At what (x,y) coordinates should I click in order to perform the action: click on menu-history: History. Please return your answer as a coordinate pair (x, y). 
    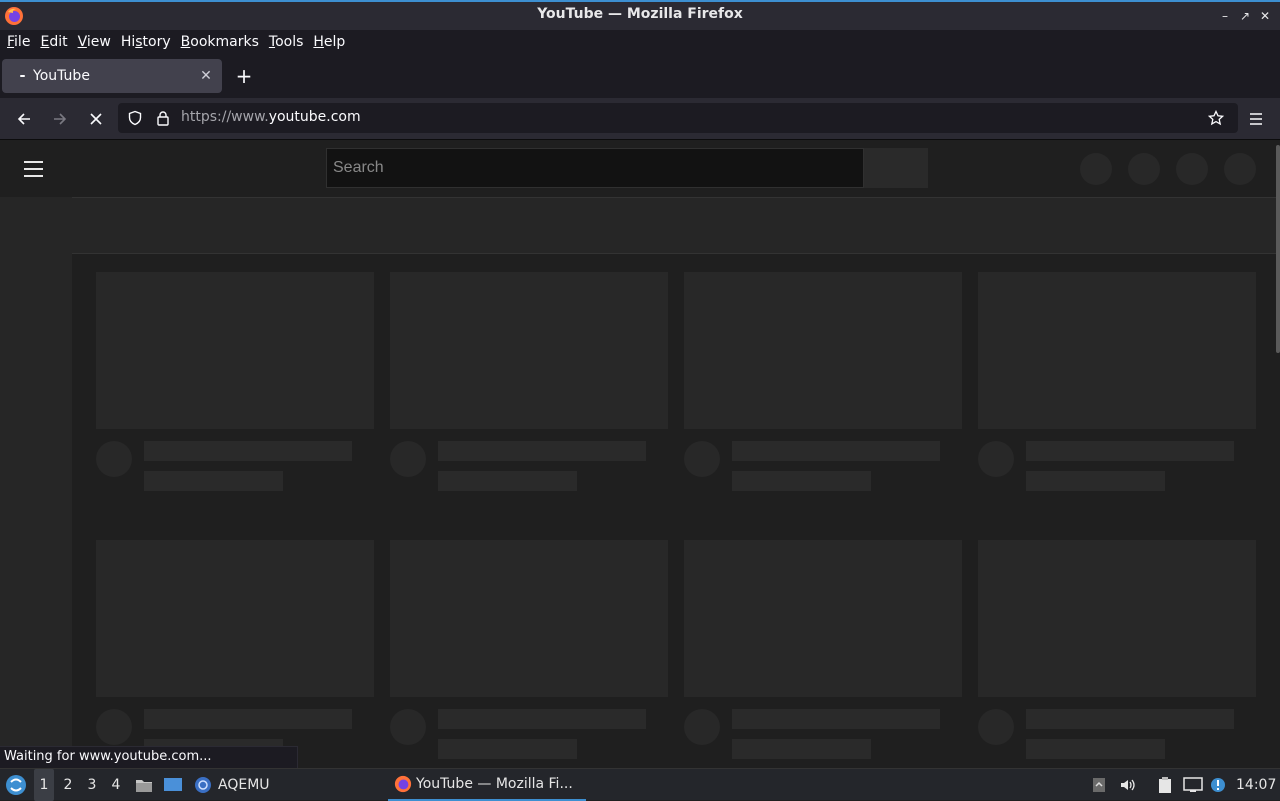
    Looking at the image, I should click on (148, 42).